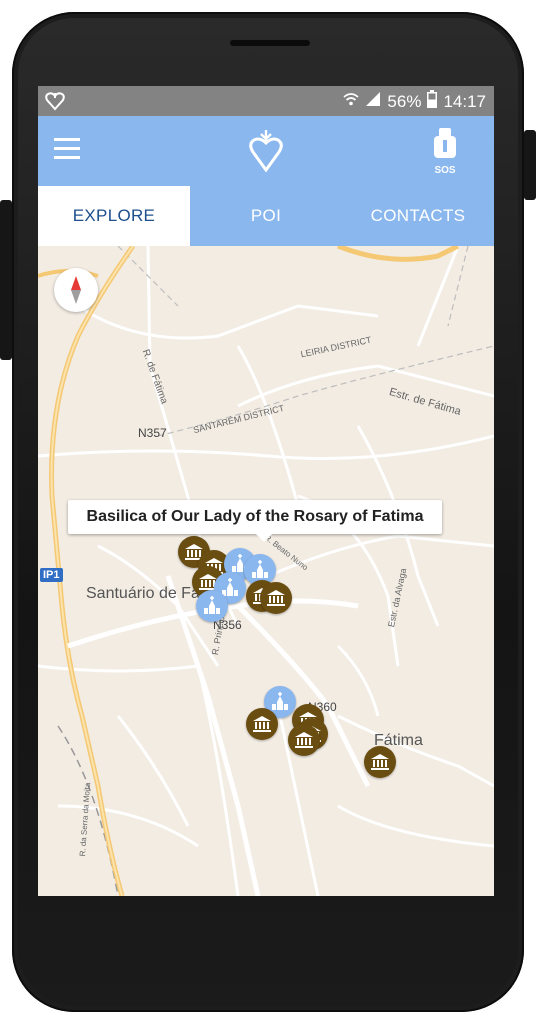 Image resolution: width=536 pixels, height=1024 pixels. What do you see at coordinates (464, 101) in the screenshot?
I see `clock: 14:17` at bounding box center [464, 101].